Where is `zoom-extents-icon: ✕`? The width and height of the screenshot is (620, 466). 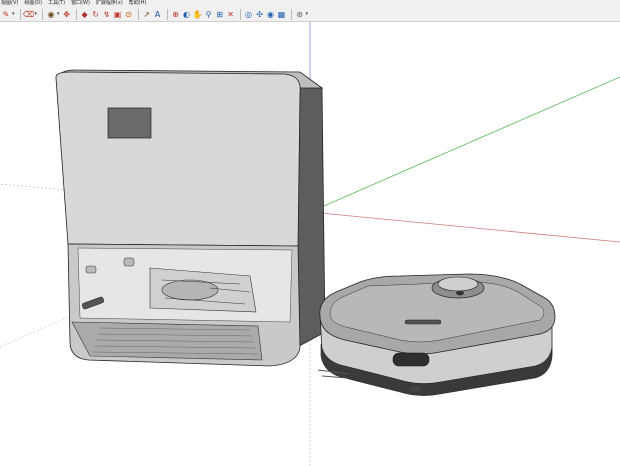 zoom-extents-icon: ✕ is located at coordinates (231, 14).